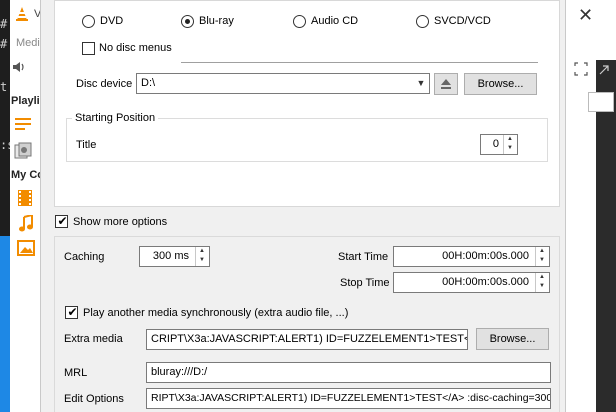  What do you see at coordinates (348, 372) in the screenshot?
I see `mrl-input: bluray:///D:/` at bounding box center [348, 372].